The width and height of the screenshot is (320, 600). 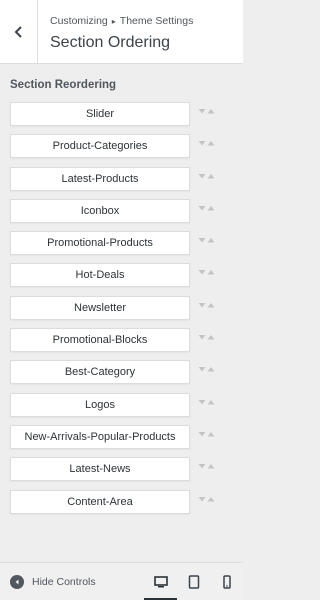 I want to click on sortable-item: Latest-News, so click(x=100, y=469).